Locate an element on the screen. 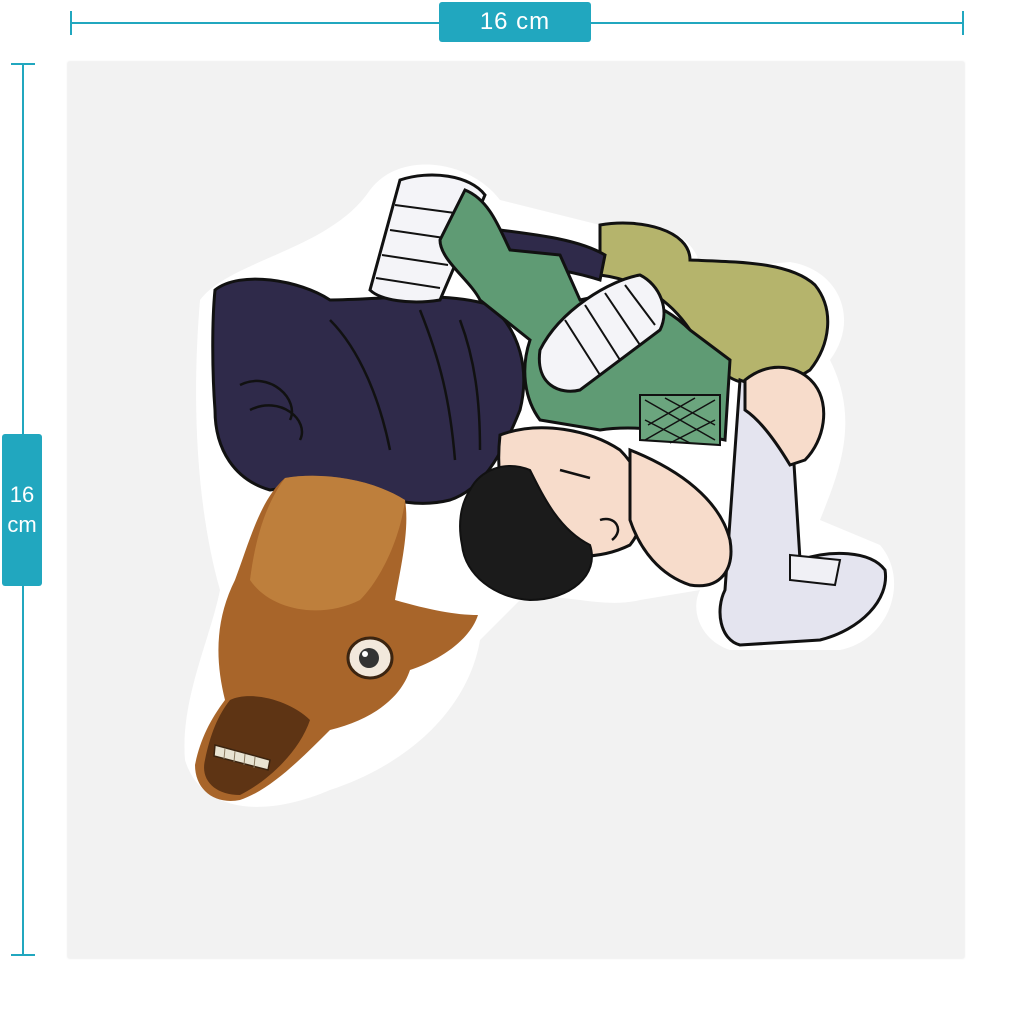  height-label-value: 16 is located at coordinates (22, 494).